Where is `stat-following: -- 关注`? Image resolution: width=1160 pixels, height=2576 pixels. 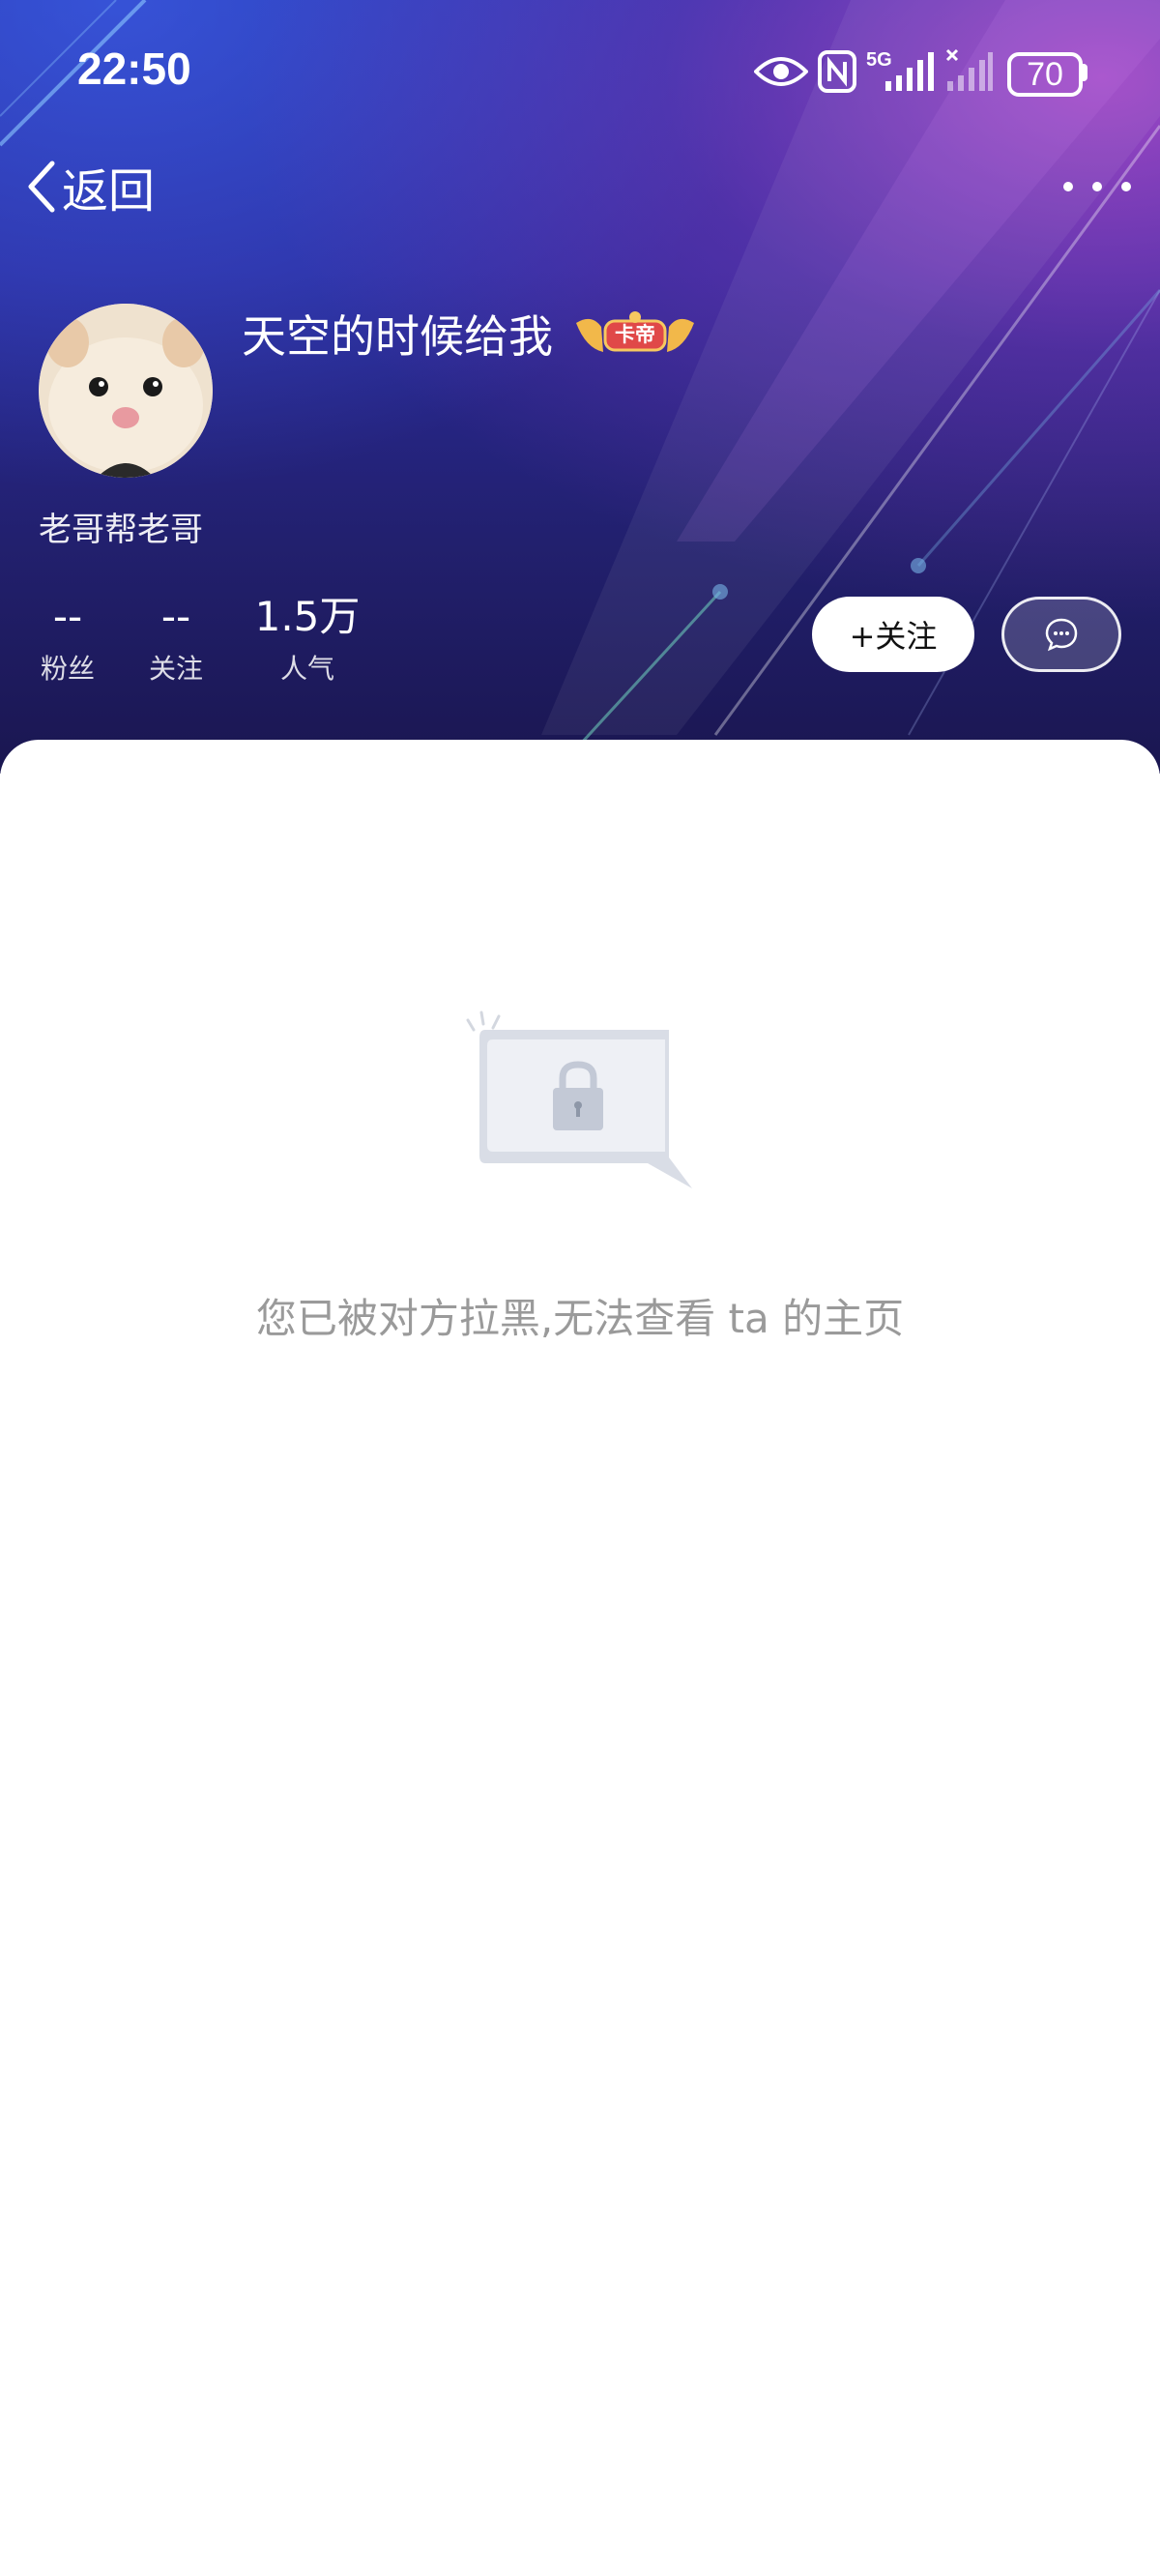
stat-following: -- 关注 is located at coordinates (176, 638).